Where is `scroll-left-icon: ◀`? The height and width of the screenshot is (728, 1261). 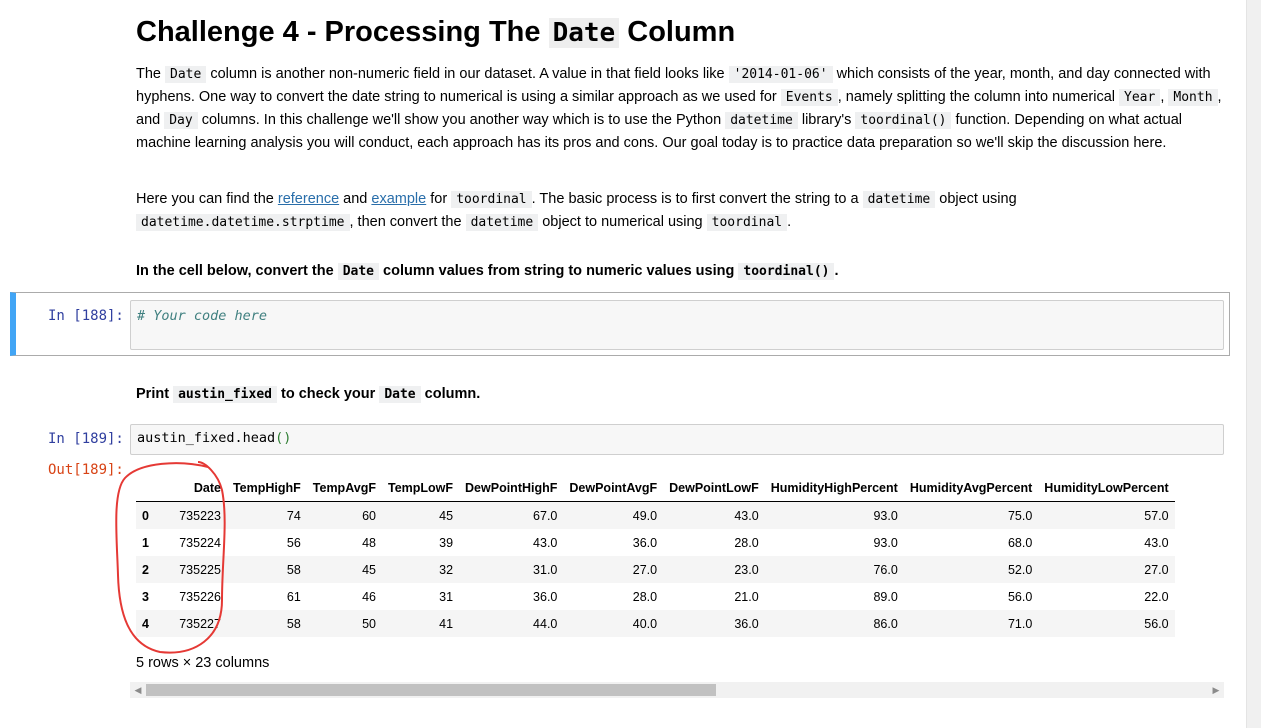 scroll-left-icon: ◀ is located at coordinates (138, 690).